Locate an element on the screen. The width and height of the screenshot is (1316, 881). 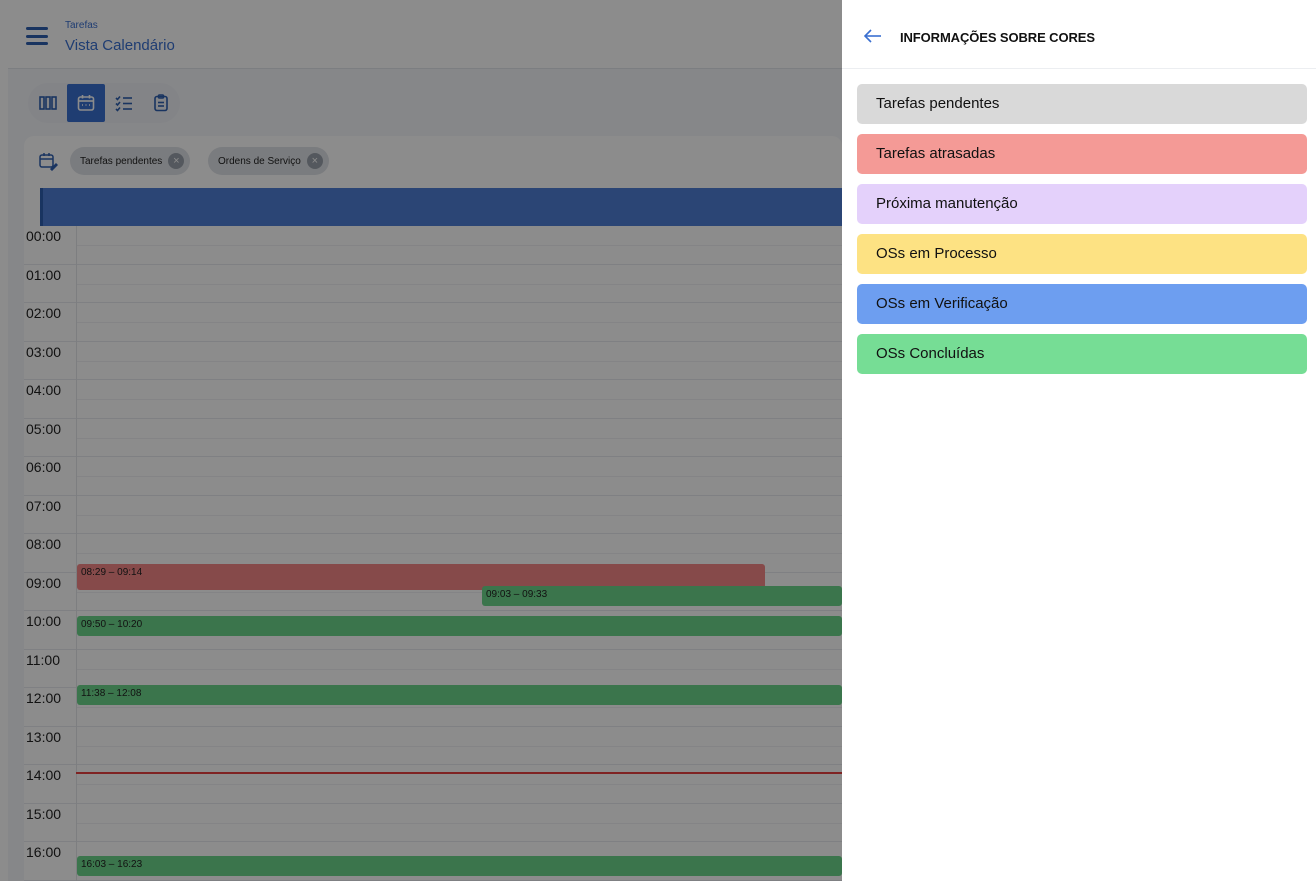
legend-item-pending: Tarefas pendentes is located at coordinates (1082, 104).